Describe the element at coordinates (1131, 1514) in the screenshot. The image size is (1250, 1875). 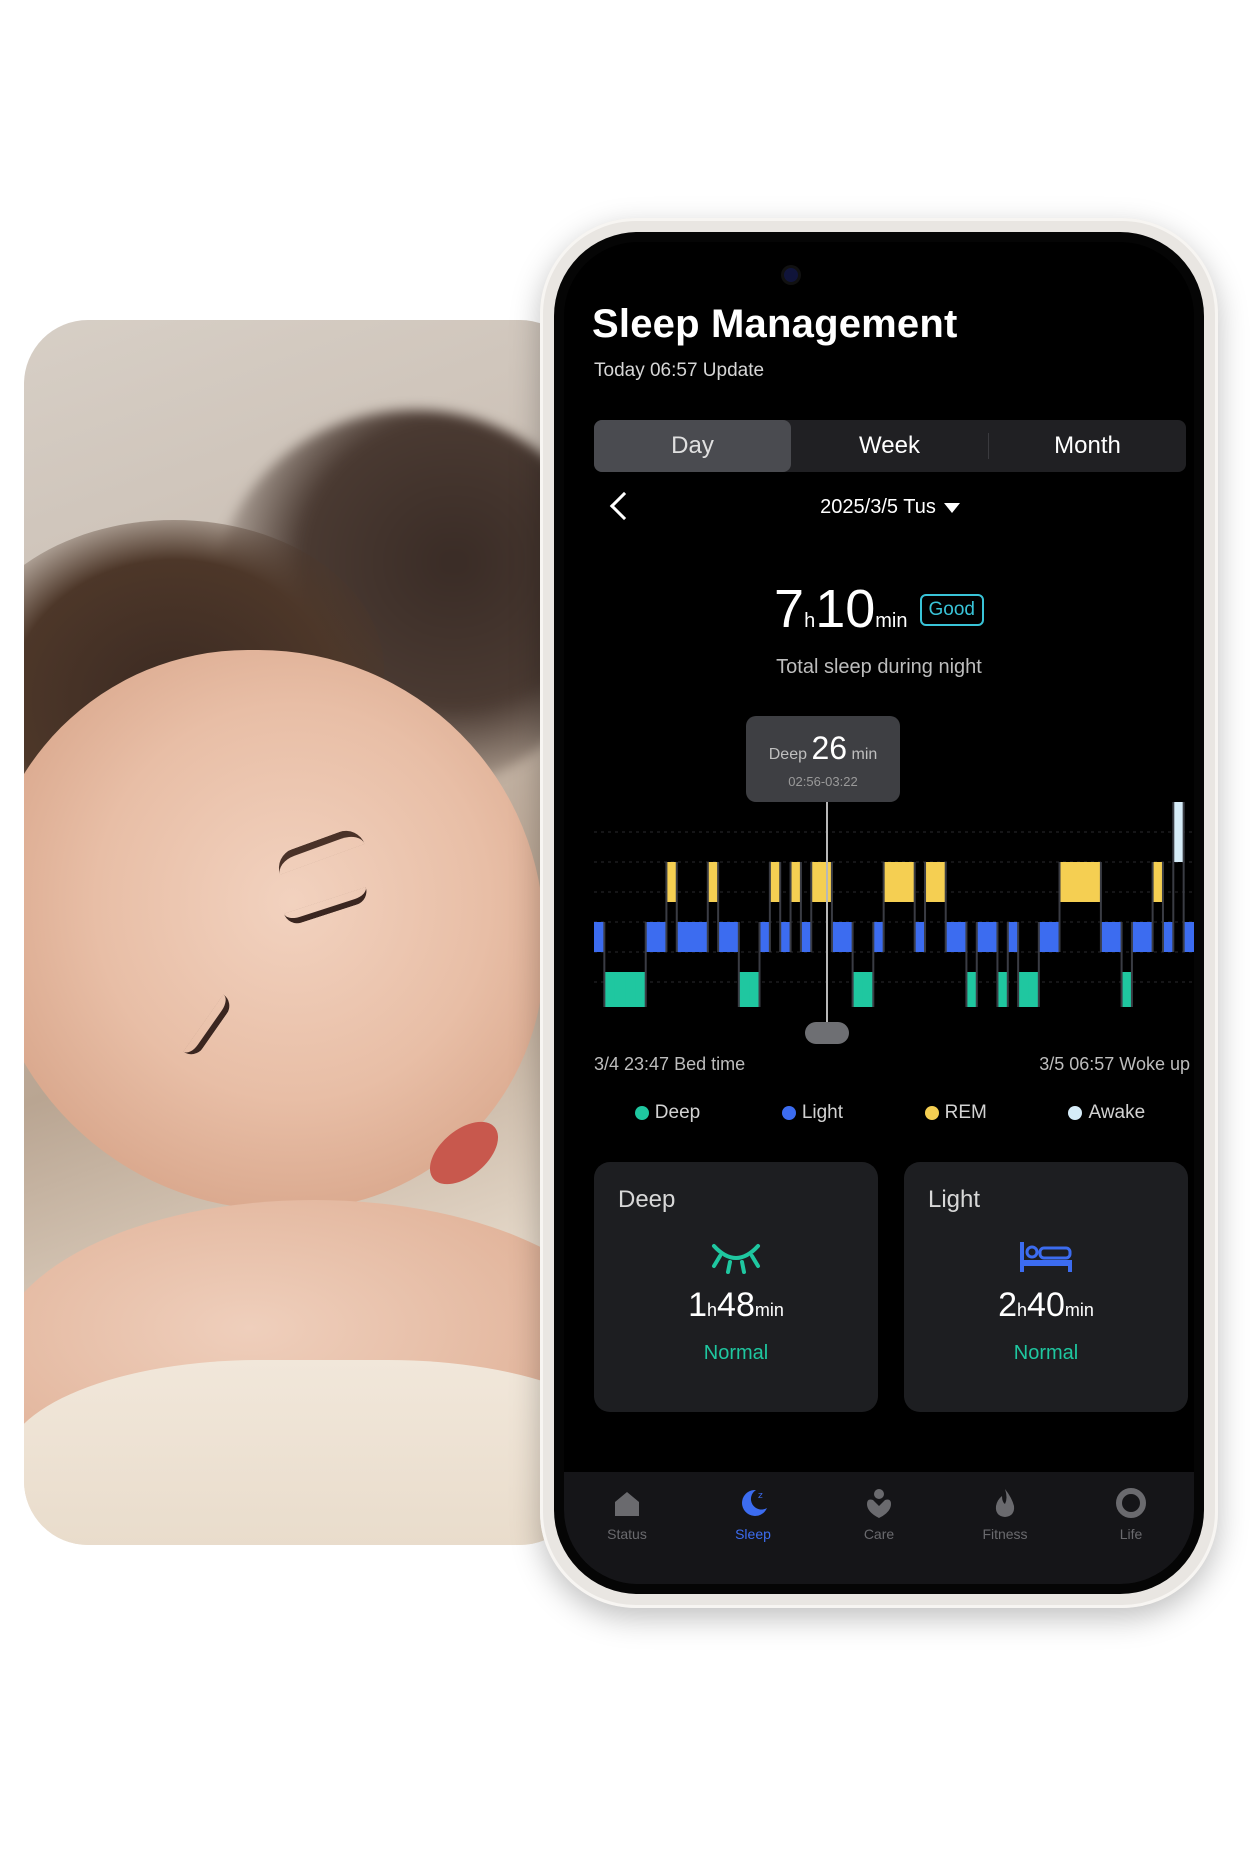
I see `nav-life: Life` at that location.